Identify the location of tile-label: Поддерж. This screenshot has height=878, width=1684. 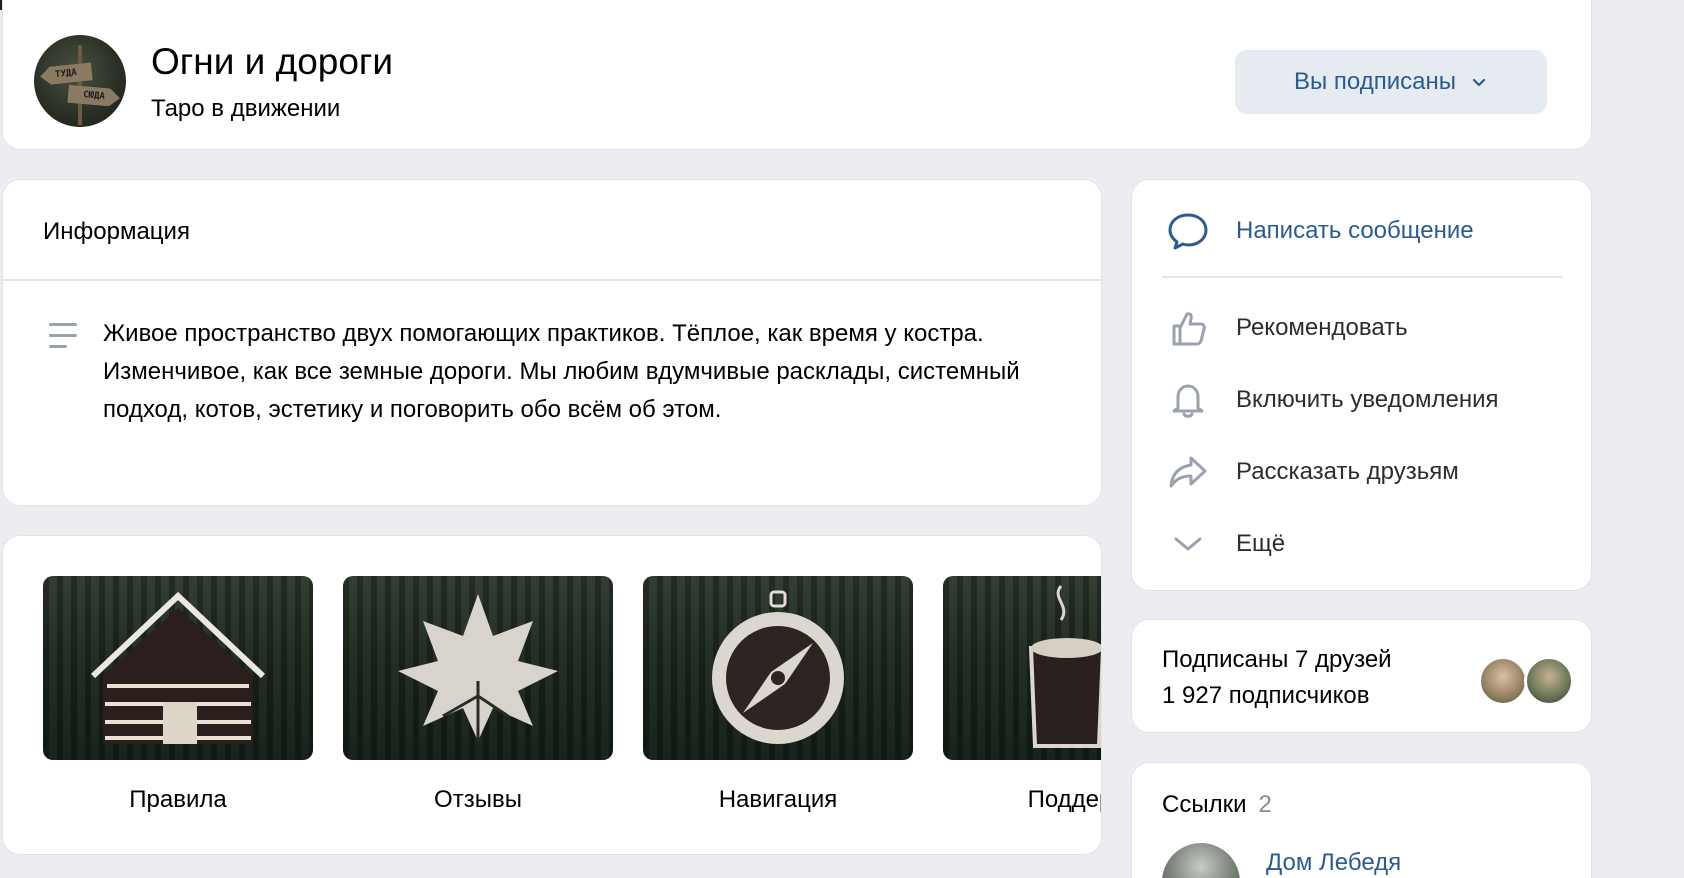
(1064, 799).